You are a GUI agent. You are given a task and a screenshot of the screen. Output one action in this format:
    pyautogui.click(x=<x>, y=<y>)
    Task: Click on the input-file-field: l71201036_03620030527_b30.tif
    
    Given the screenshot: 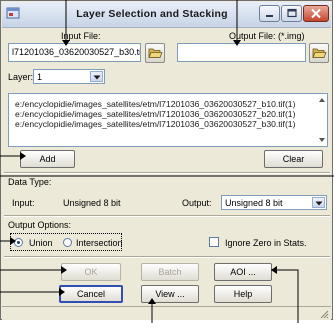 What is the action you would take?
    pyautogui.click(x=74, y=52)
    